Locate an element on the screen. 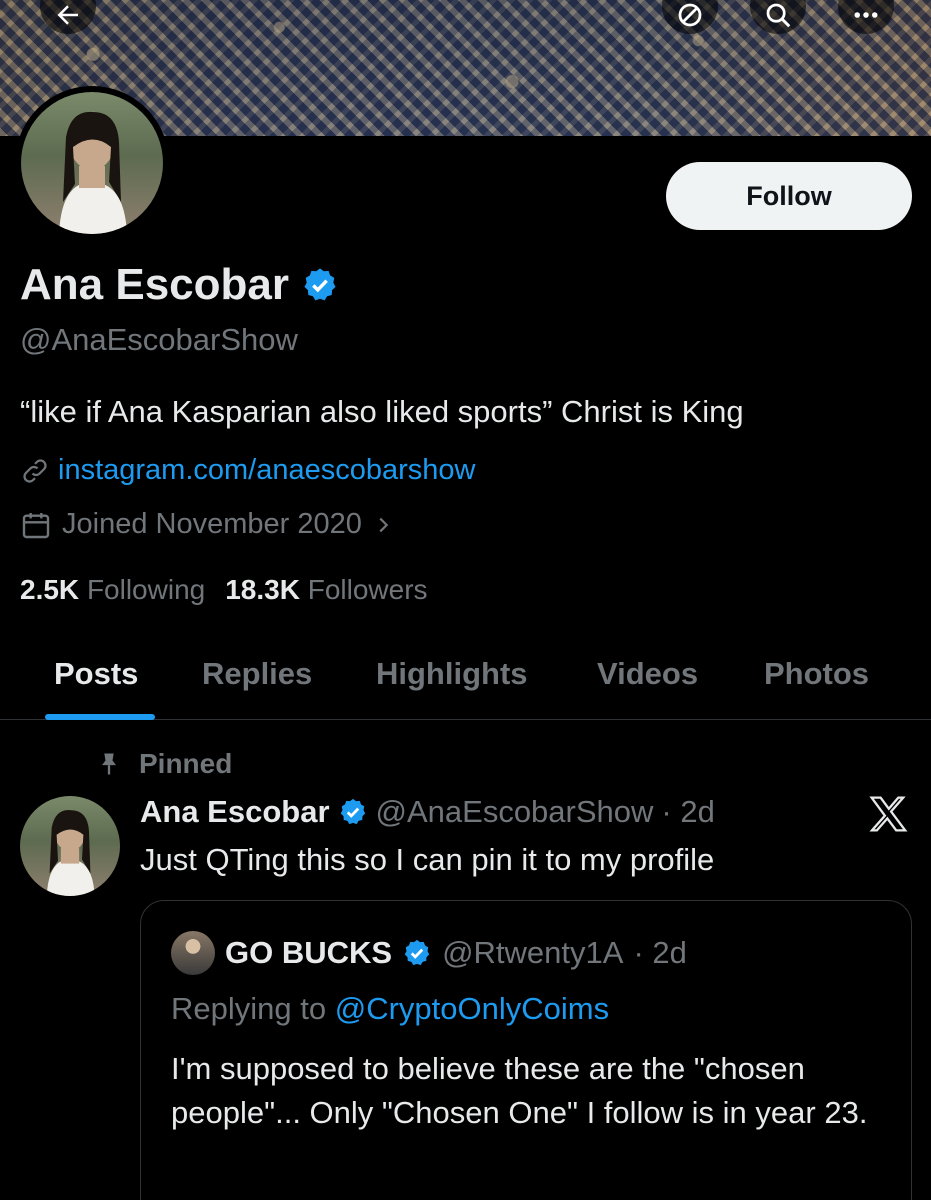  tab-videos: Videos is located at coordinates (647, 674).